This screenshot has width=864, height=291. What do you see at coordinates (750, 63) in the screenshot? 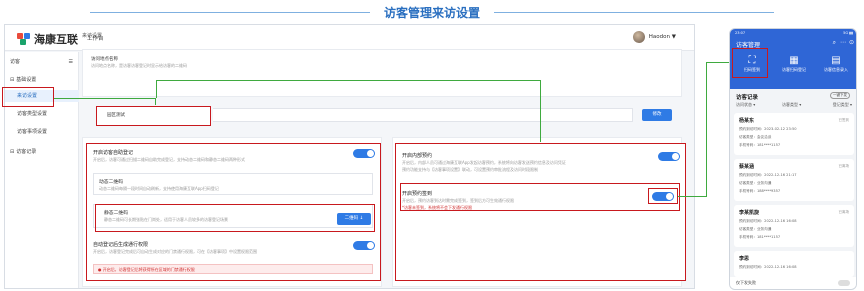
I see `highlight-scan-tile` at bounding box center [750, 63].